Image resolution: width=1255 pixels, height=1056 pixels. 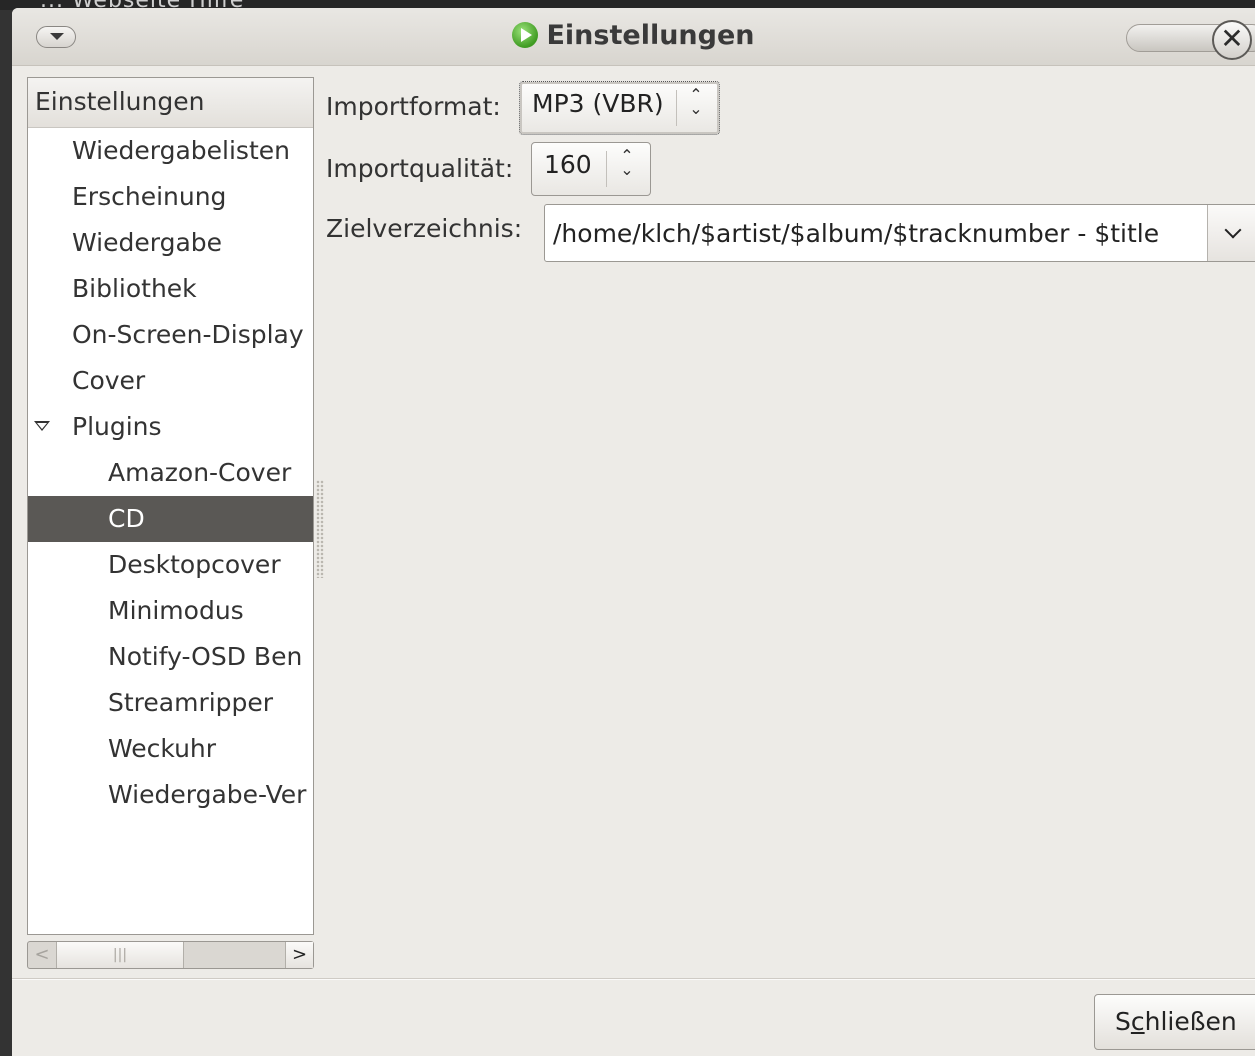 I want to click on sidebar-item-desktopcover: Desktopcover, so click(x=170, y=565).